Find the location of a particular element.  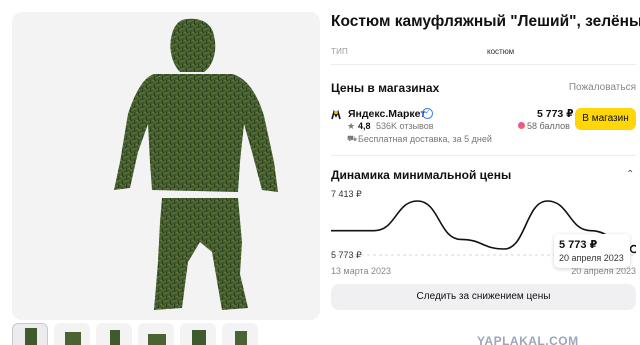

star-icon: ★ is located at coordinates (351, 126).